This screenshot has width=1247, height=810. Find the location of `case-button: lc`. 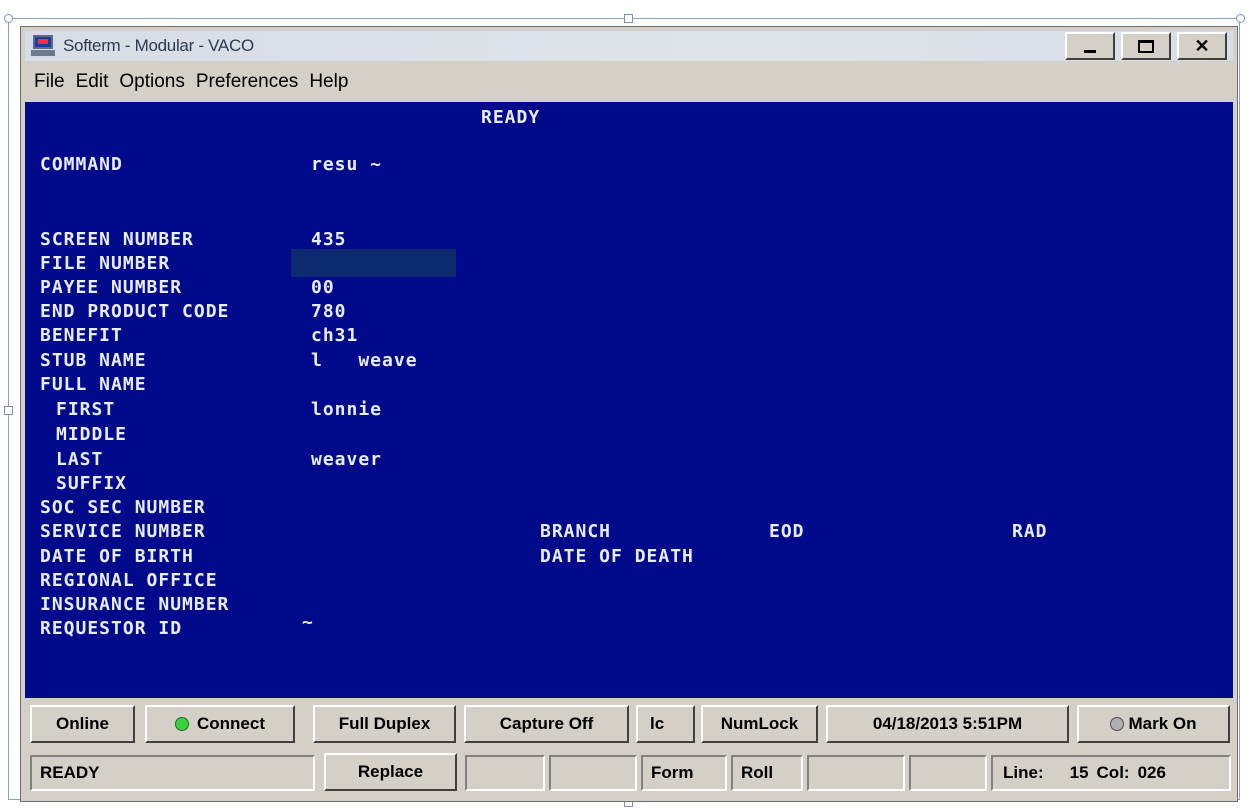

case-button: lc is located at coordinates (665, 724).